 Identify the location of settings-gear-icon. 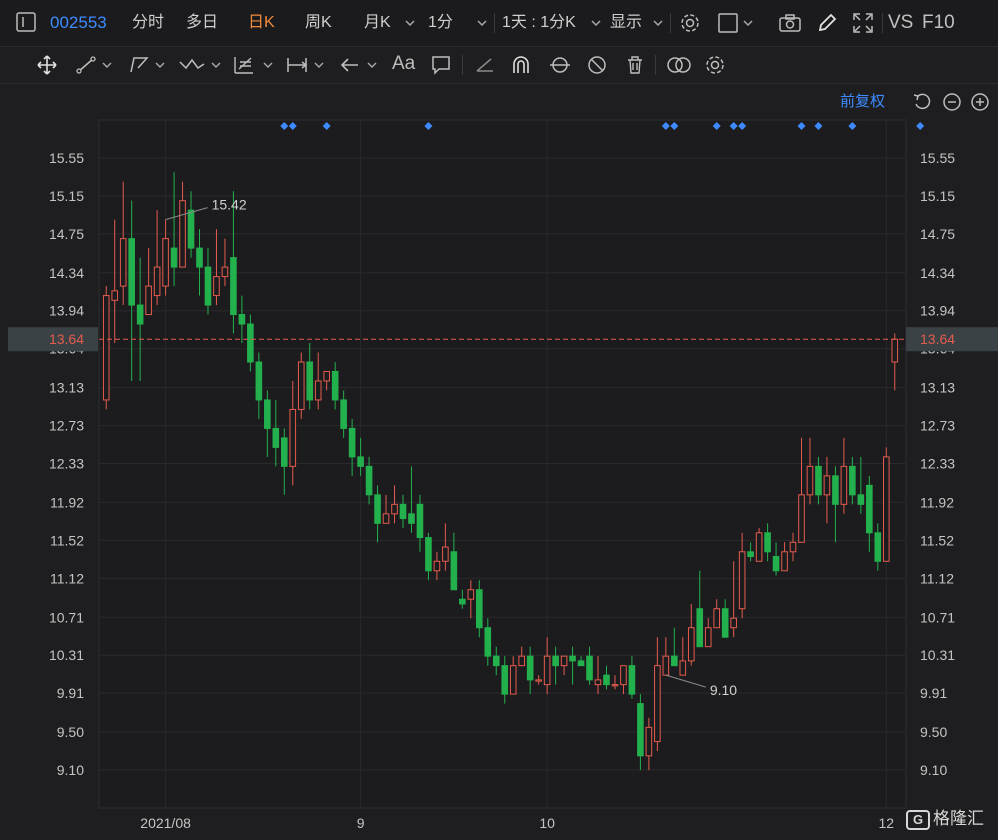
(690, 23).